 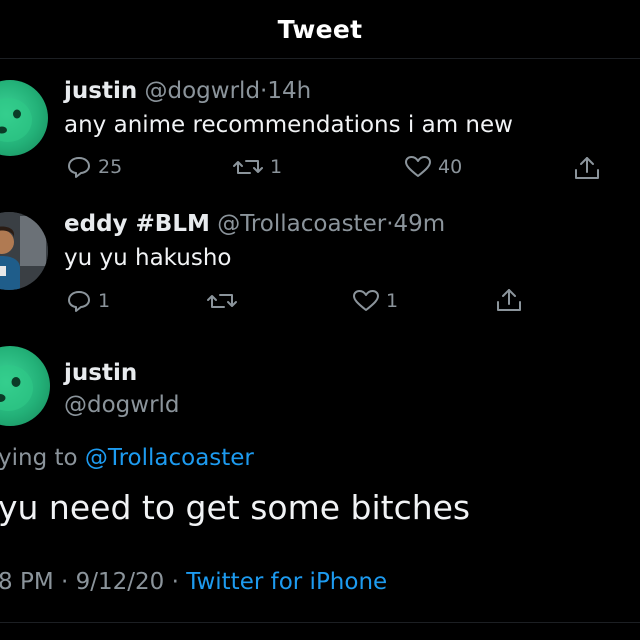 What do you see at coordinates (288, 125) in the screenshot?
I see `tweet1-text: any anime recommendations i am new` at bounding box center [288, 125].